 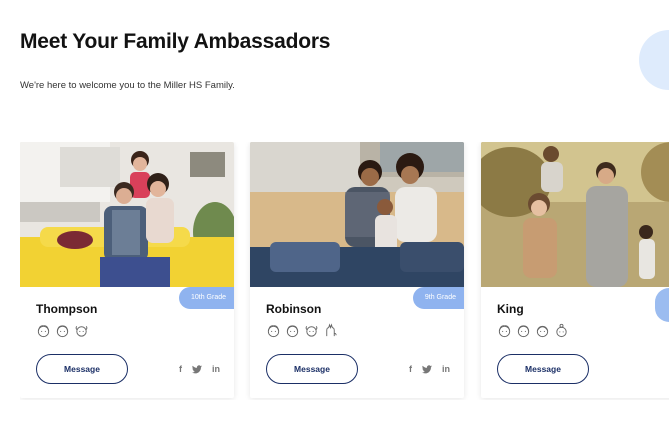 I want to click on grade-badge: 9th Grade, so click(x=438, y=298).